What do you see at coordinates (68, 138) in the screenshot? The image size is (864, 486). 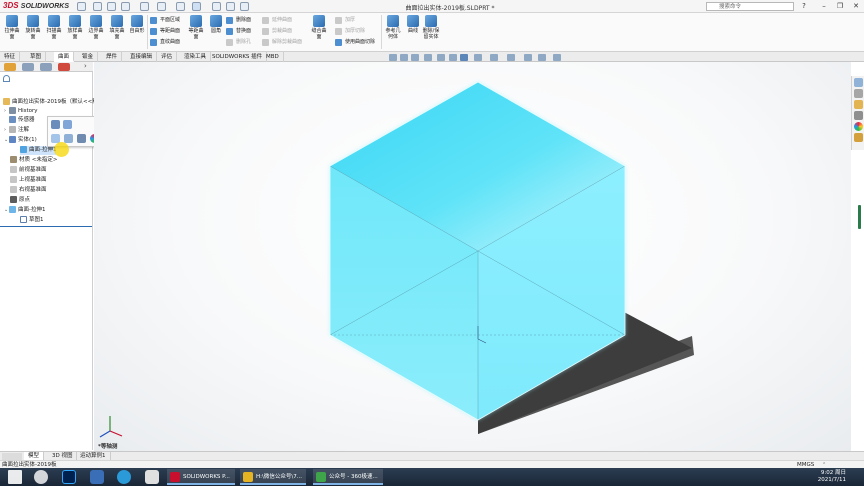 I see `zoom-to-selection-icon` at bounding box center [68, 138].